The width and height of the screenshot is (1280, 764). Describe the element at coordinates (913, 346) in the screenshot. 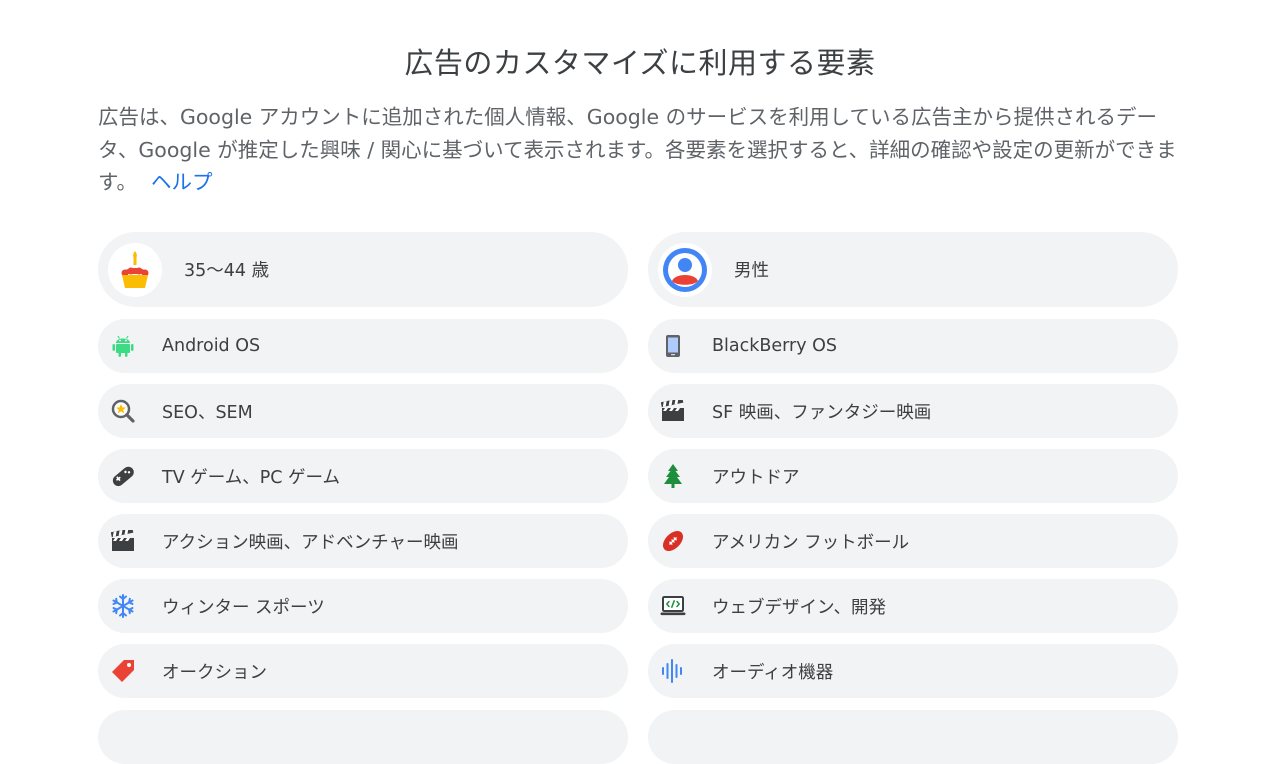

I see `factor-card: BlackBerry OS` at that location.